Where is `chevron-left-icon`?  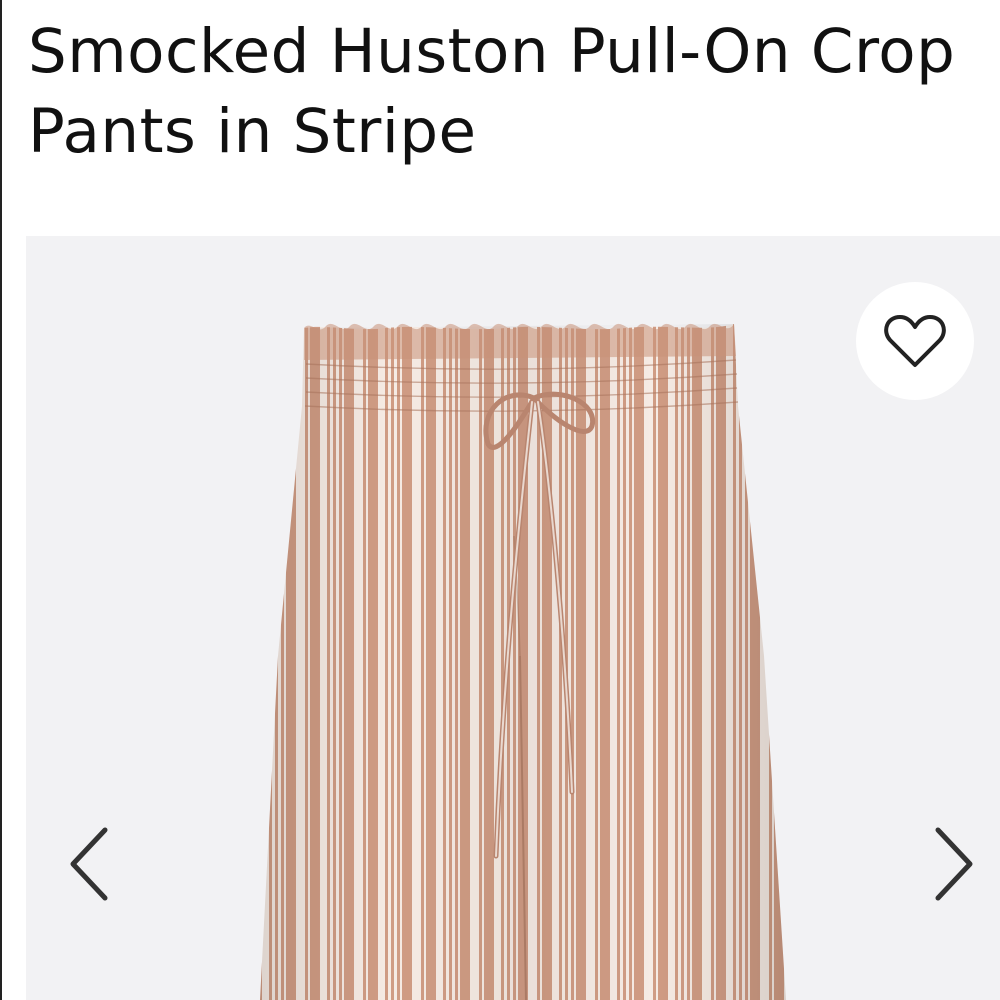
chevron-left-icon is located at coordinates (89, 864).